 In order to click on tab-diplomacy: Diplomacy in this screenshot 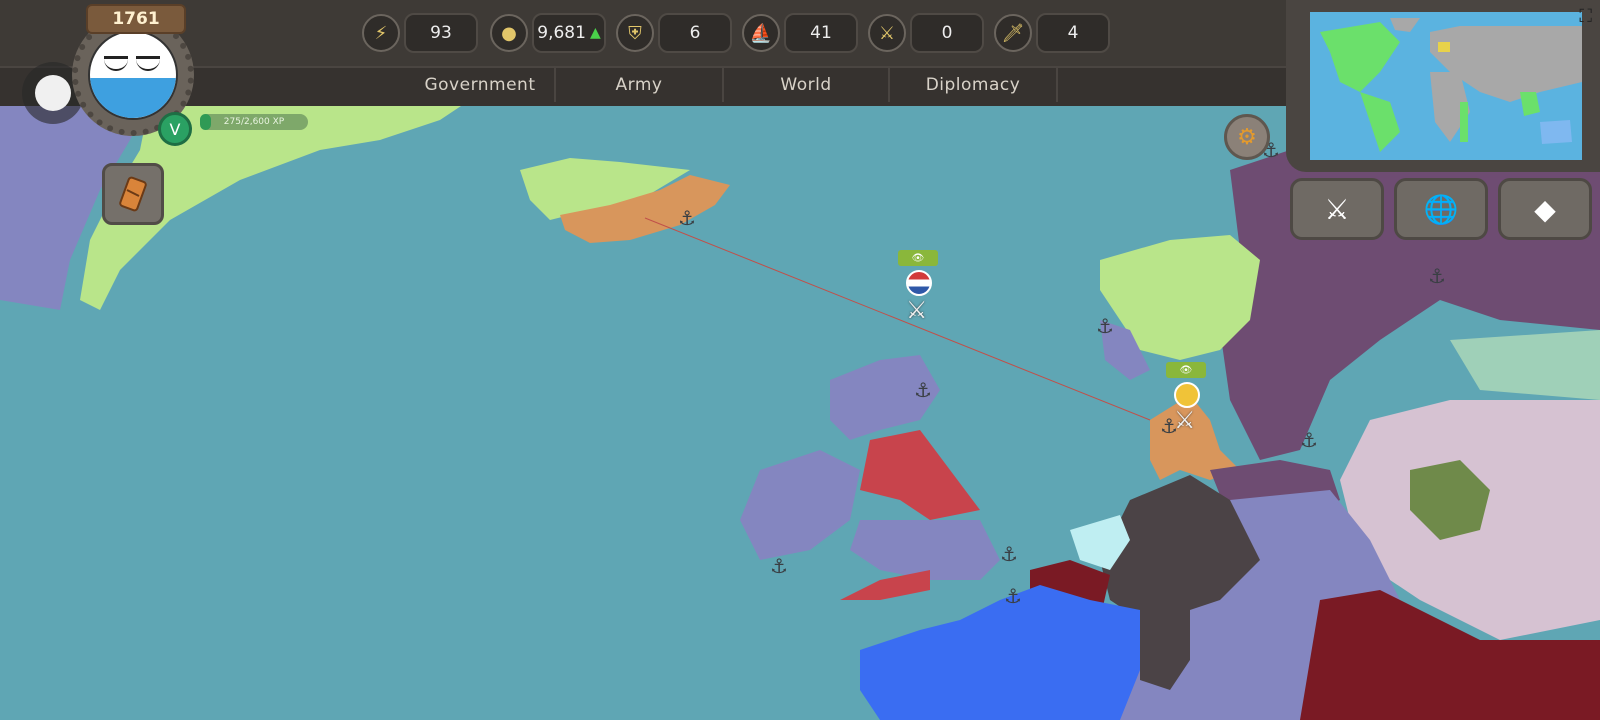, I will do `click(974, 85)`.